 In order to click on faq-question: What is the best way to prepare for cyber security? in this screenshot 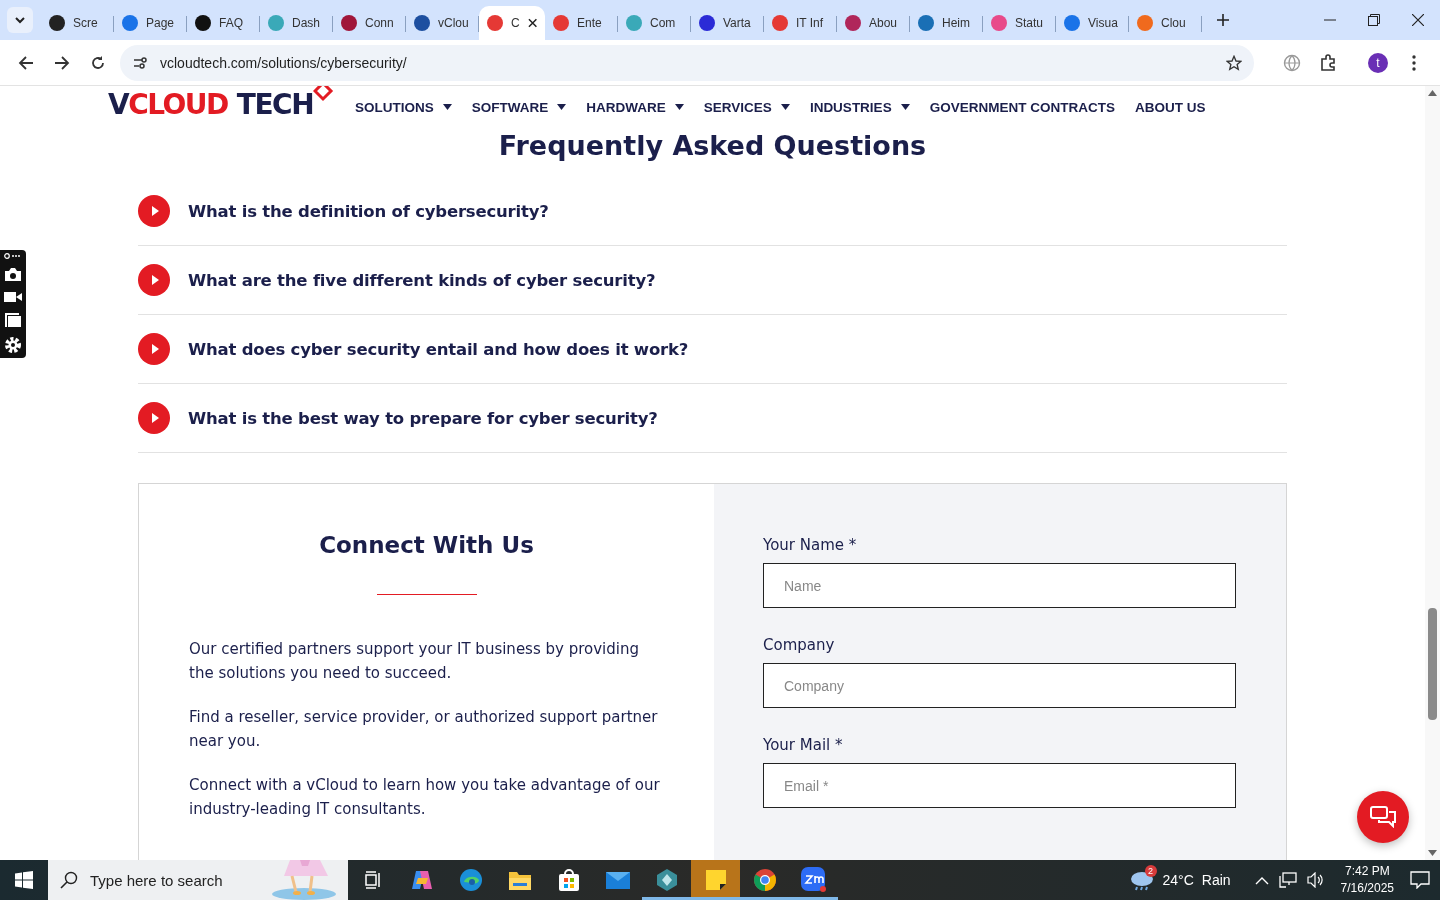, I will do `click(712, 418)`.